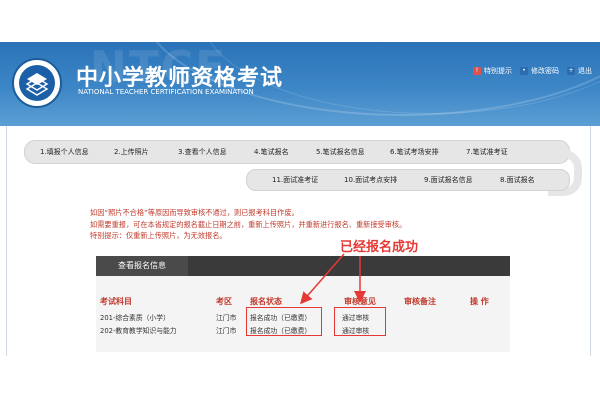  I want to click on arrow-to-status, so click(322, 279).